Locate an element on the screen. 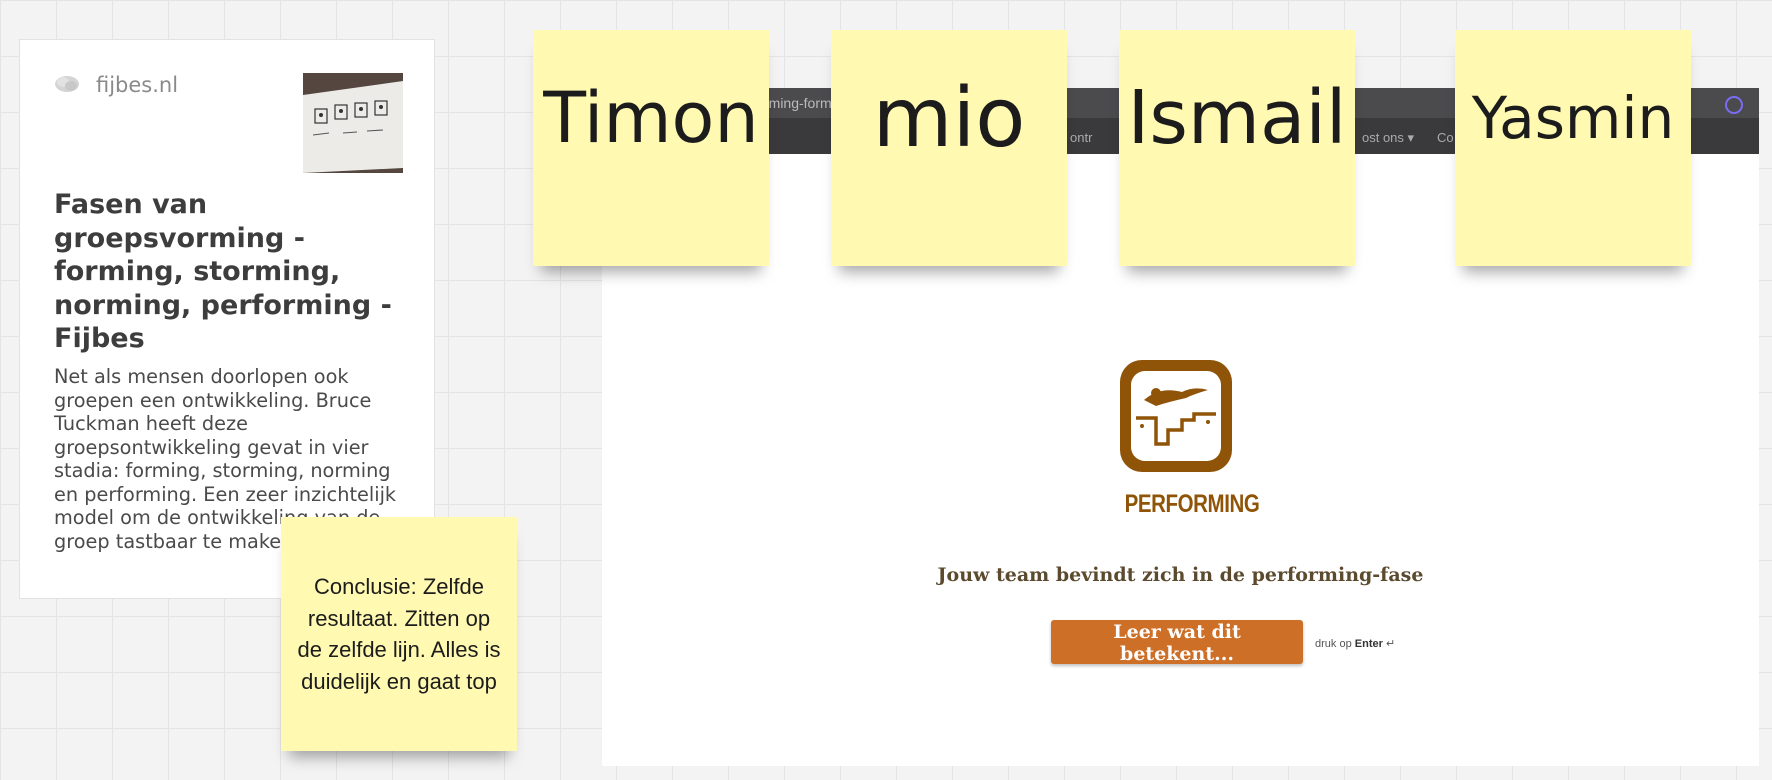 This screenshot has height=780, width=1772. sticky-note-name: Timon is located at coordinates (651, 148).